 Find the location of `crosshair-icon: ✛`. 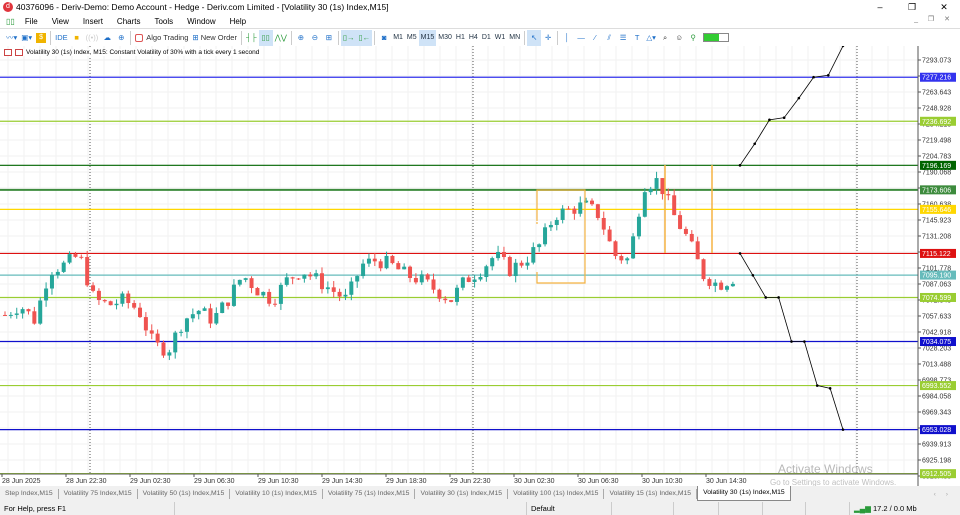

crosshair-icon: ✛ is located at coordinates (548, 38).